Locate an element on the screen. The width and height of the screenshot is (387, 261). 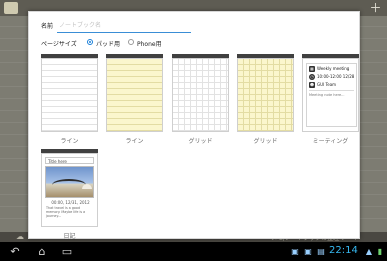
pad-size-label: パッド用 is located at coordinates (108, 43).